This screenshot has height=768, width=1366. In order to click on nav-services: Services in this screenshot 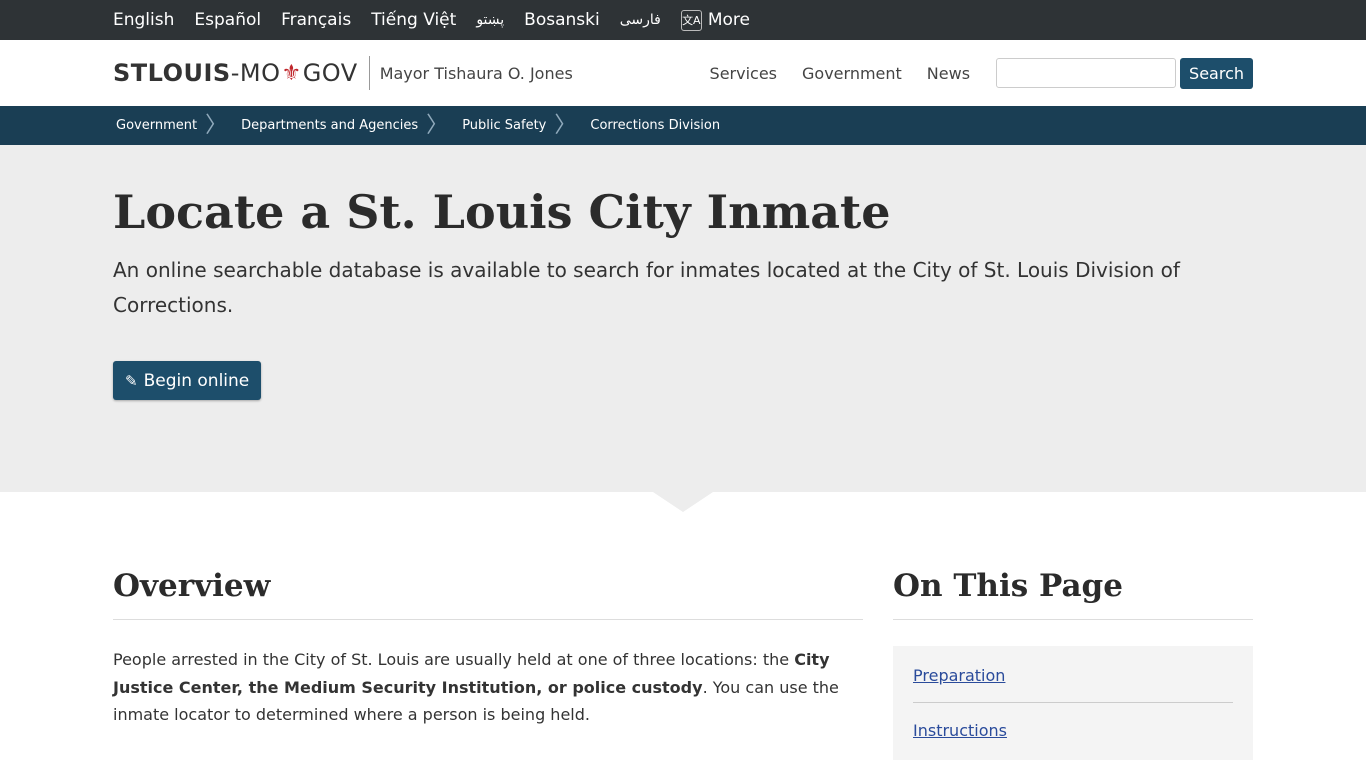, I will do `click(743, 73)`.